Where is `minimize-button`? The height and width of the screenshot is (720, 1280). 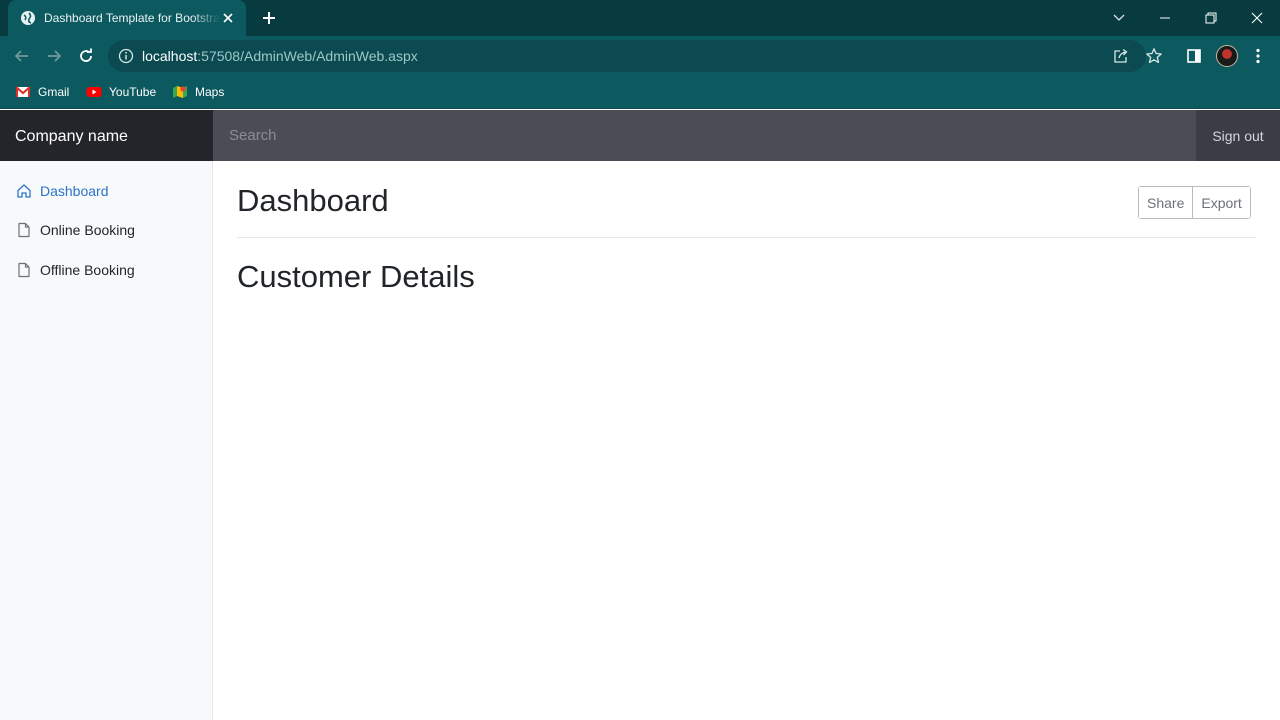 minimize-button is located at coordinates (1165, 18).